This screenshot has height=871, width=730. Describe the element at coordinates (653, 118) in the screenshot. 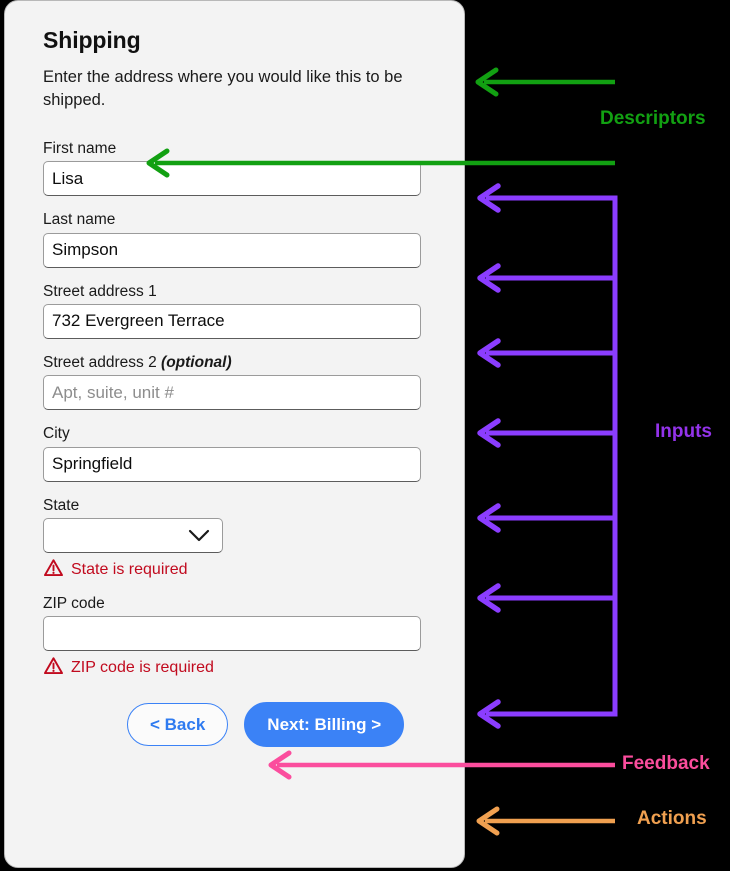

I see `annotation-label-descriptors: Descriptors` at that location.